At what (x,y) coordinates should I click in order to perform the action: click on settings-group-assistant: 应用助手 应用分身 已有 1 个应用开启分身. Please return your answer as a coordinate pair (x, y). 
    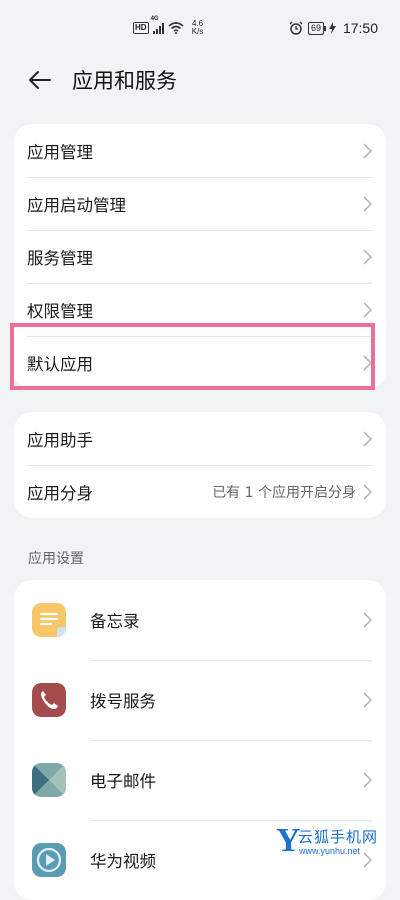
    Looking at the image, I should click on (200, 465).